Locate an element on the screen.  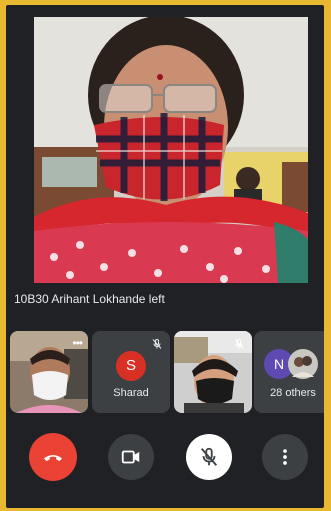
participant-name: Sharad is located at coordinates (131, 393).